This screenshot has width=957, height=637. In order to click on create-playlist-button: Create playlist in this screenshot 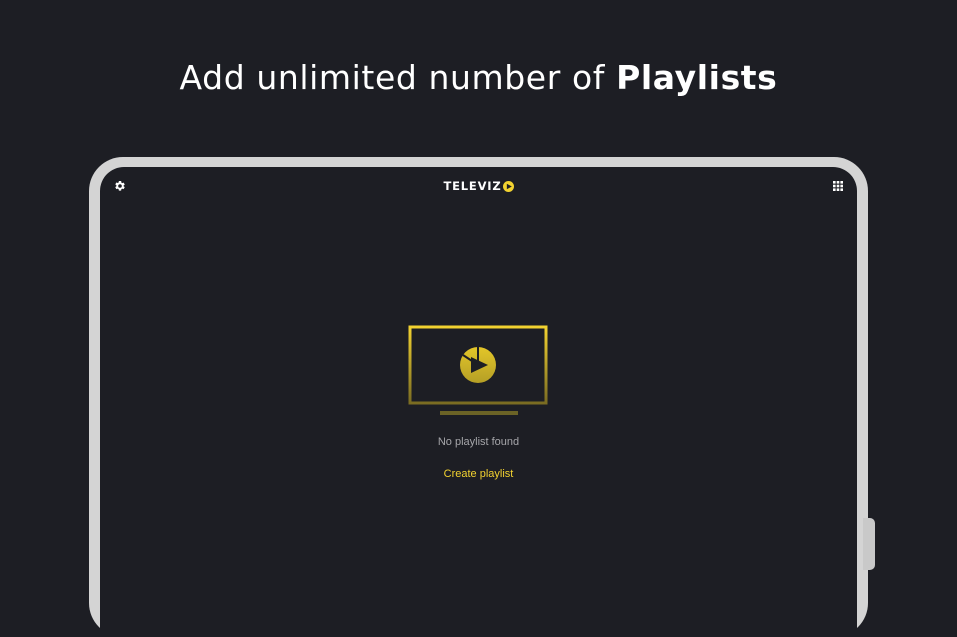, I will do `click(479, 474)`.